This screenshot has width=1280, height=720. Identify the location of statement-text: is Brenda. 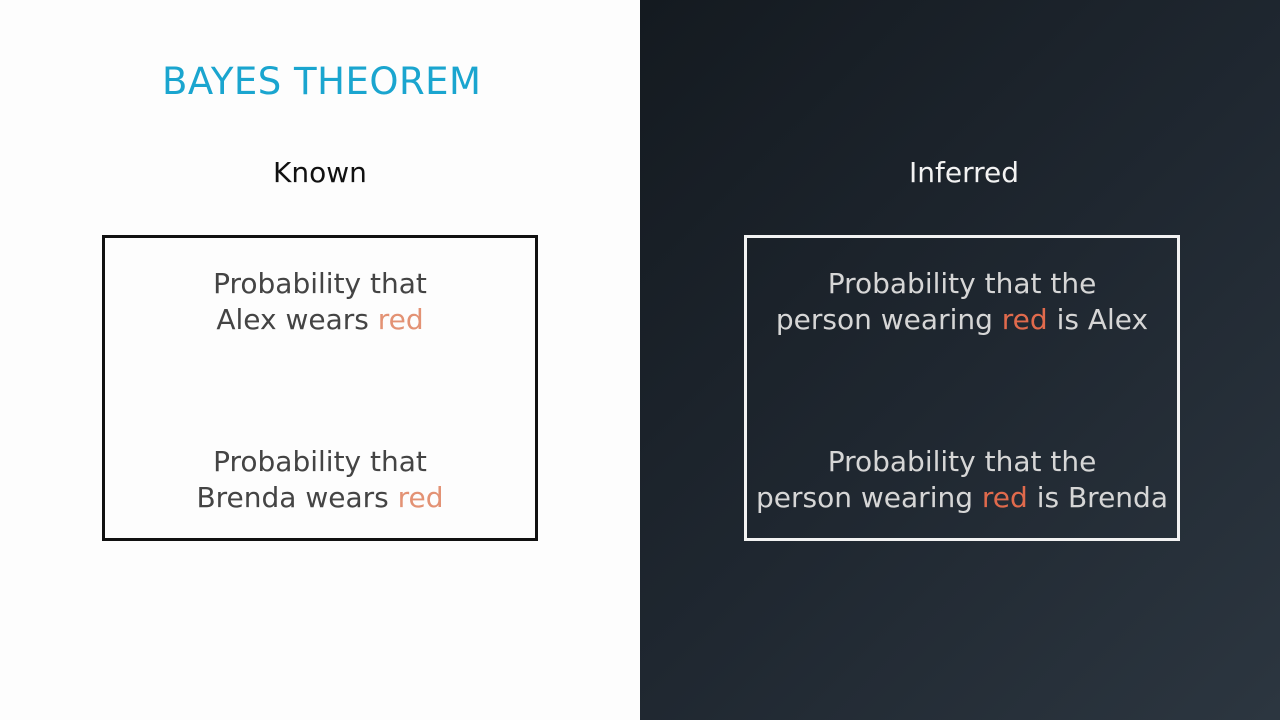
(1097, 497).